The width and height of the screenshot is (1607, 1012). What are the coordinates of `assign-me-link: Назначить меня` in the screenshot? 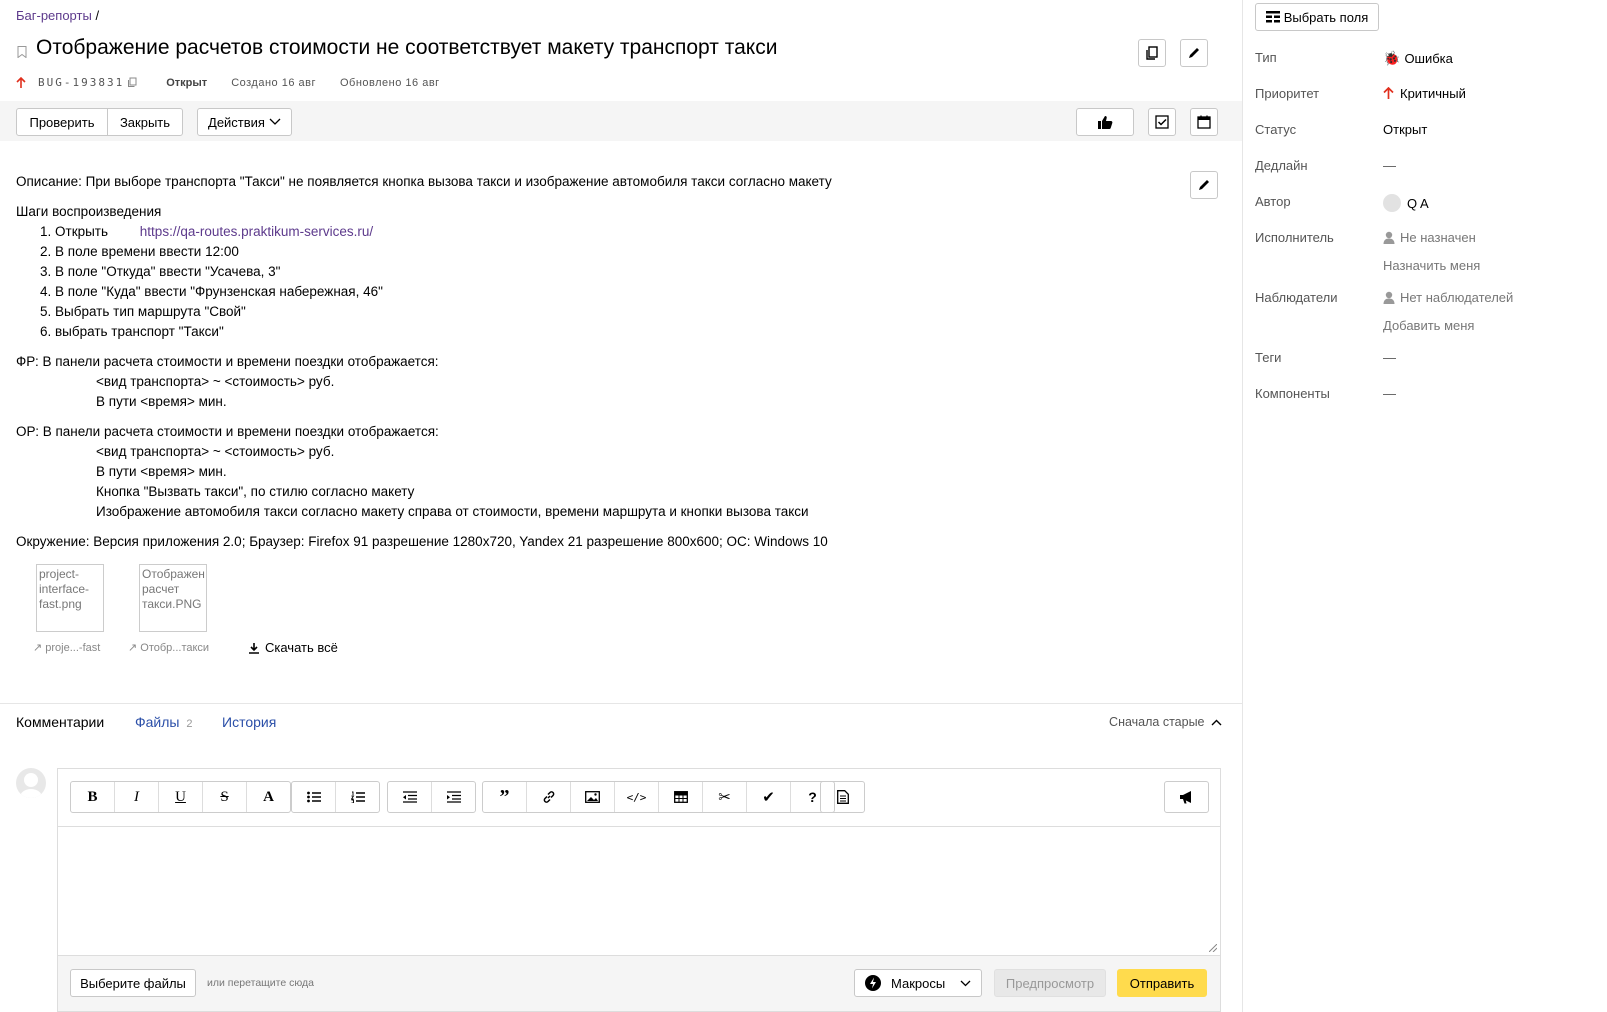 It's located at (1431, 265).